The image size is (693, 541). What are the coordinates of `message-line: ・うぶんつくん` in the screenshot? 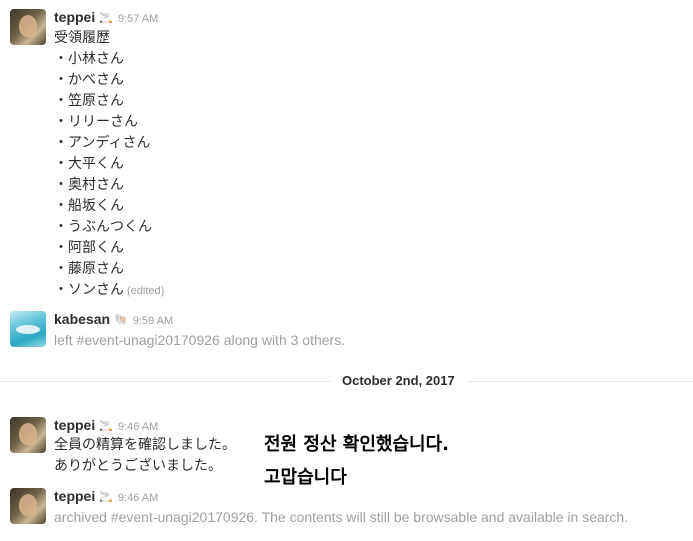 It's located at (103, 226).